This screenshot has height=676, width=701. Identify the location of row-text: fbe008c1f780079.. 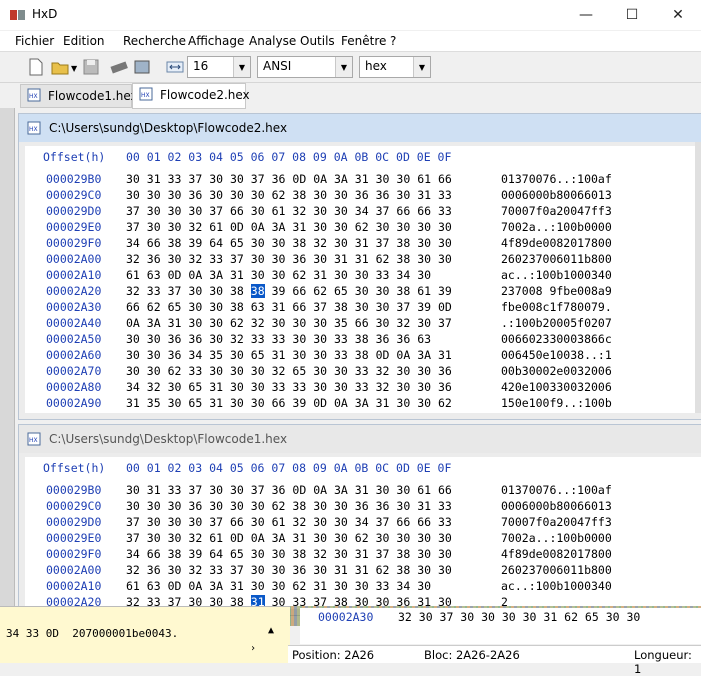
(556, 307).